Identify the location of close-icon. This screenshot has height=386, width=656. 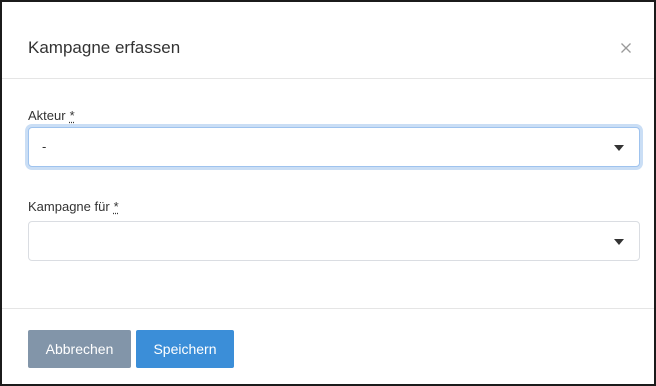
(626, 48).